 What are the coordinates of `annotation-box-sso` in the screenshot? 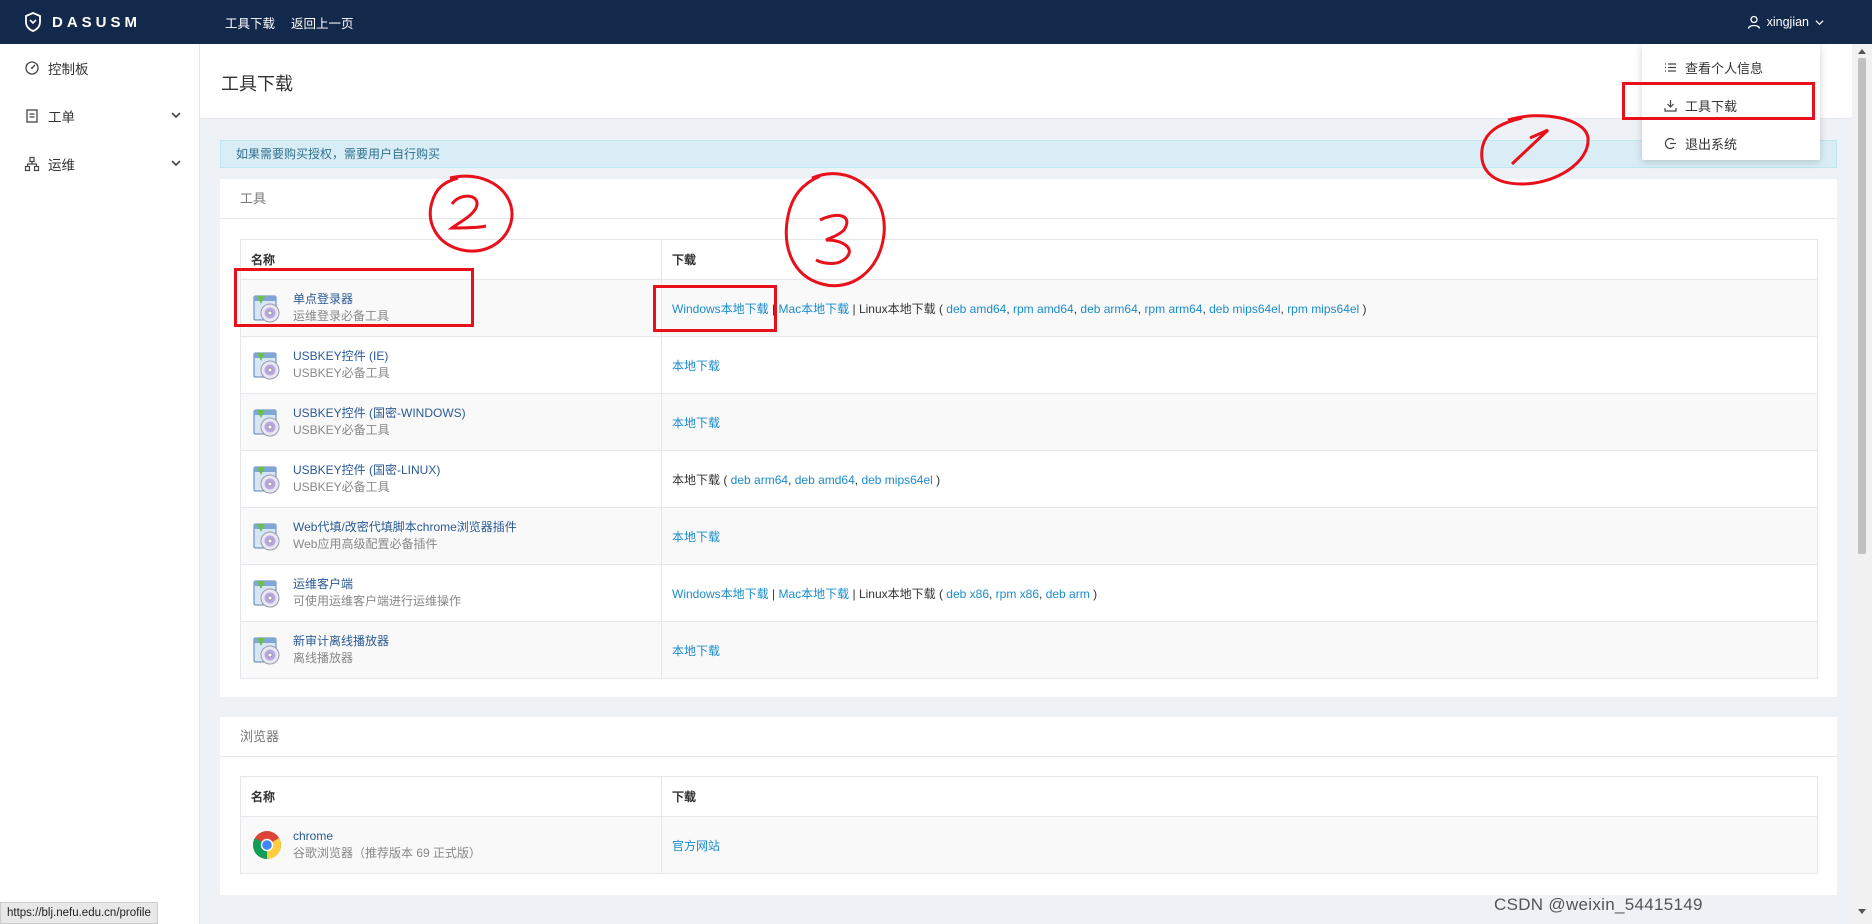 It's located at (354, 297).